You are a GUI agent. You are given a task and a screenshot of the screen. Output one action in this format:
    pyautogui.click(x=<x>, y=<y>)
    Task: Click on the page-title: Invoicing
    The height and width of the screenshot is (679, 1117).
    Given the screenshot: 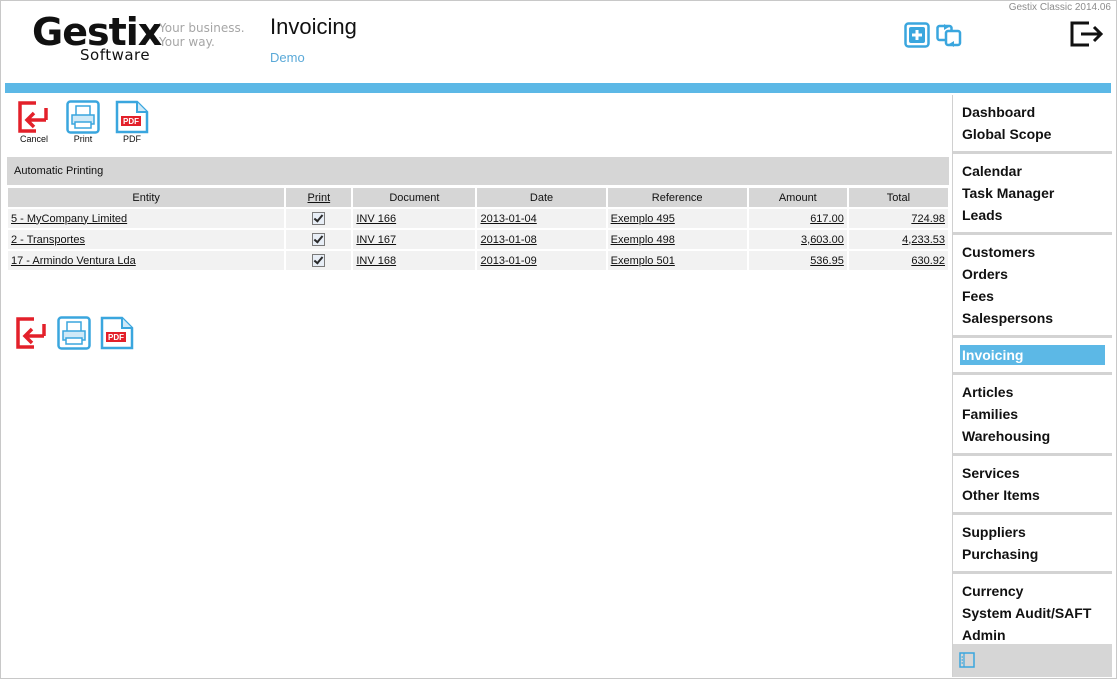 What is the action you would take?
    pyautogui.click(x=313, y=26)
    